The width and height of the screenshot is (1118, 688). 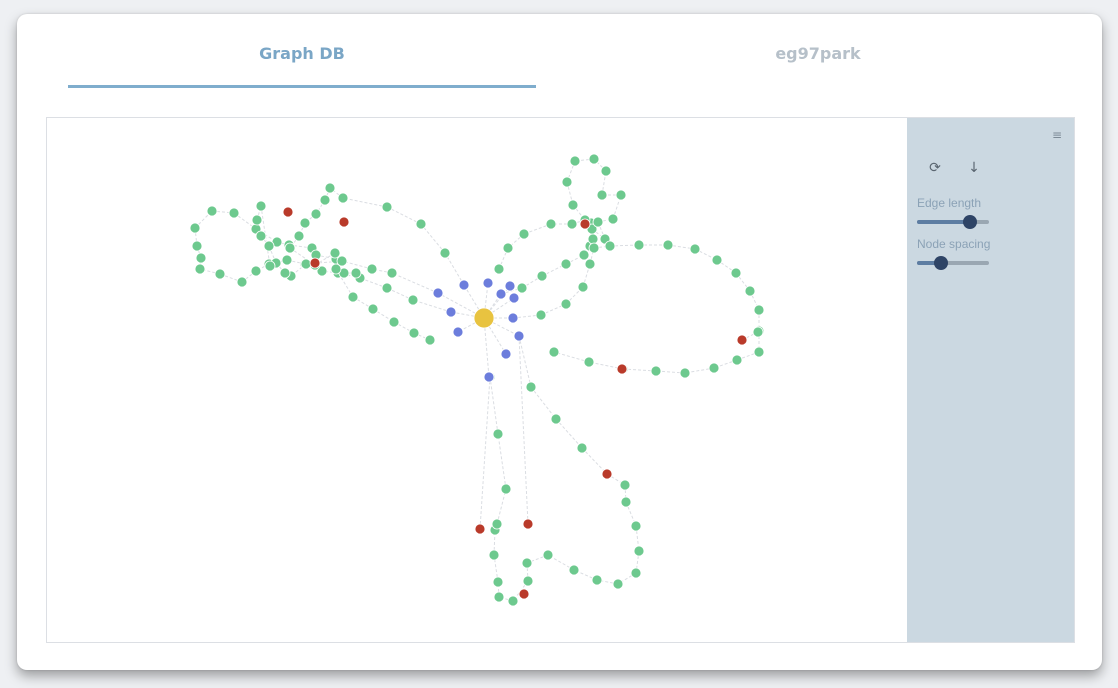 What do you see at coordinates (568, 51) in the screenshot?
I see `tab-bar: Graph DB eg97park` at bounding box center [568, 51].